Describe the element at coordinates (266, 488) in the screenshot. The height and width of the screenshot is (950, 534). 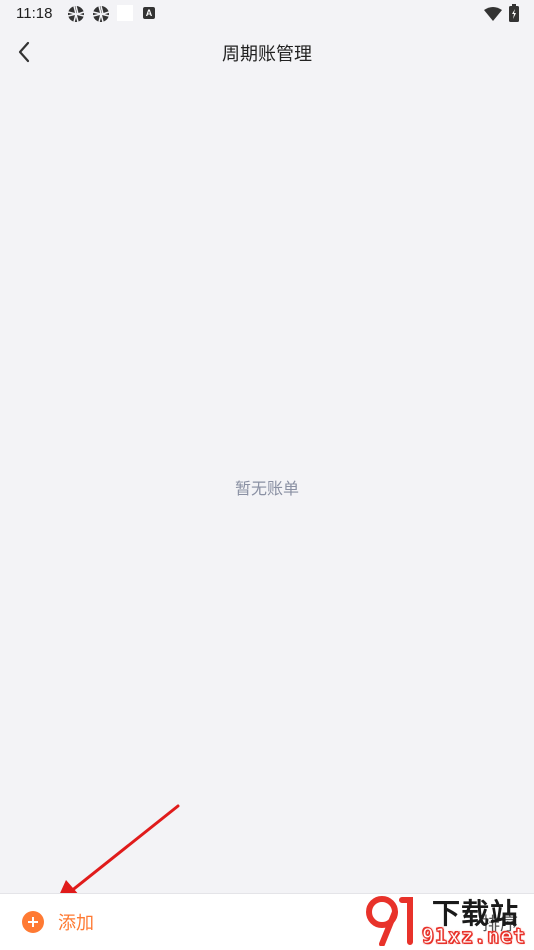
I see `empty-state-text: 暂无账单` at that location.